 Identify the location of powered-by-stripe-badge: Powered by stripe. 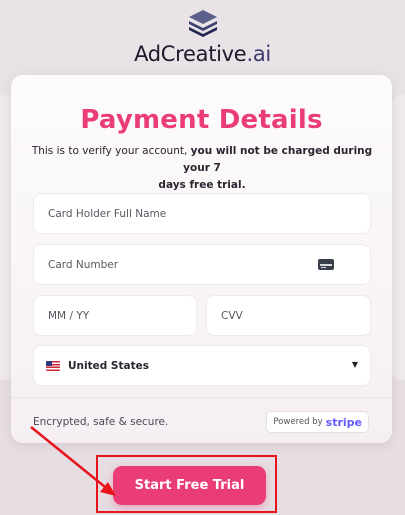
(317, 422).